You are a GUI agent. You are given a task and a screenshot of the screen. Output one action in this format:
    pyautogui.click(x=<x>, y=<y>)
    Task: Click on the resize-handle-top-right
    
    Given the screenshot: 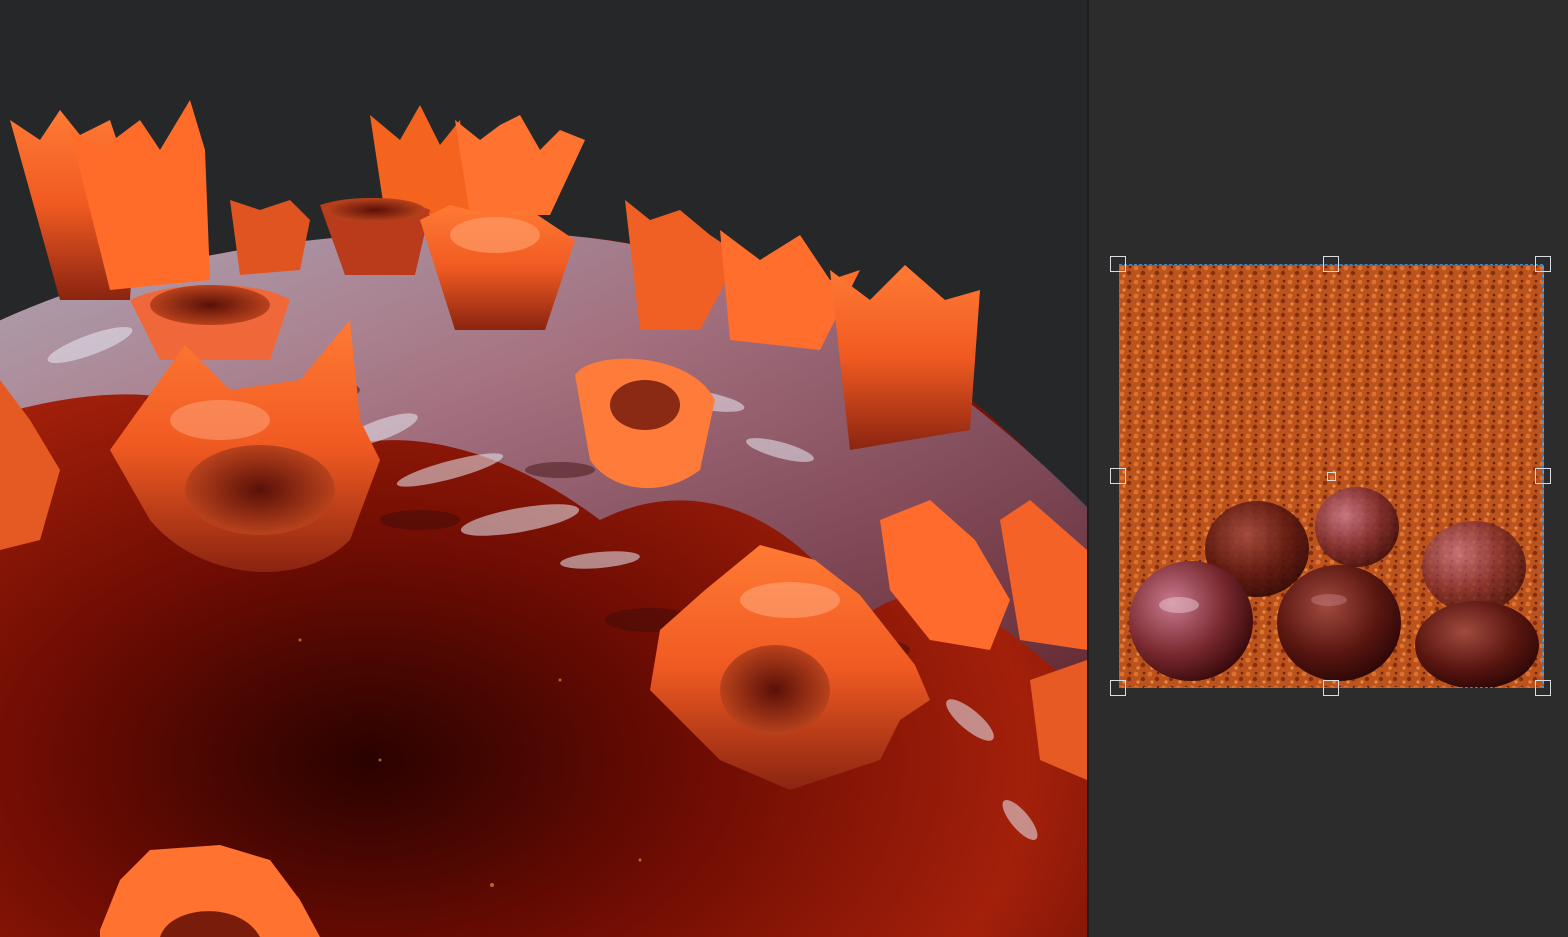 What is the action you would take?
    pyautogui.click(x=1543, y=264)
    